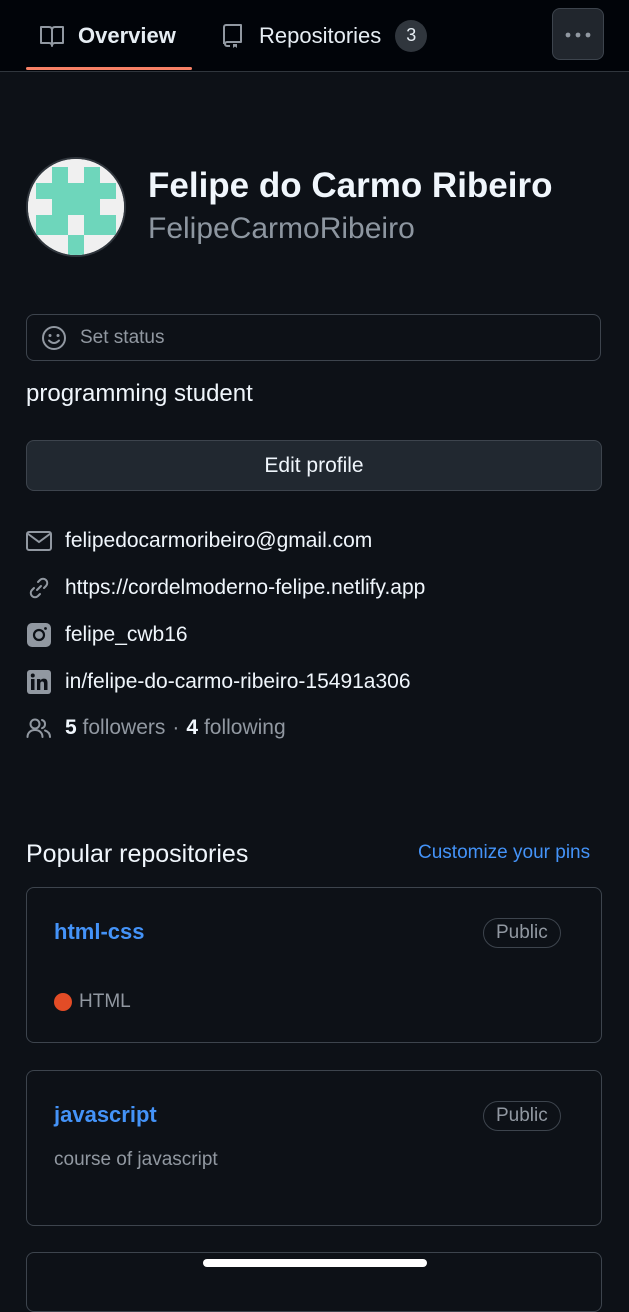 The image size is (629, 1312). Describe the element at coordinates (39, 588) in the screenshot. I see `link-icon` at that location.